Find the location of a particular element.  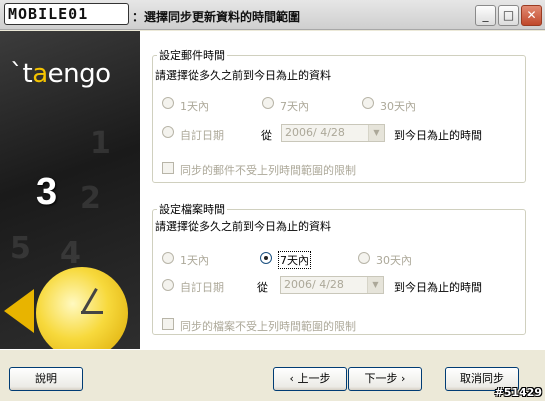

file-group-legend: 設定檔案時間 is located at coordinates (192, 209).